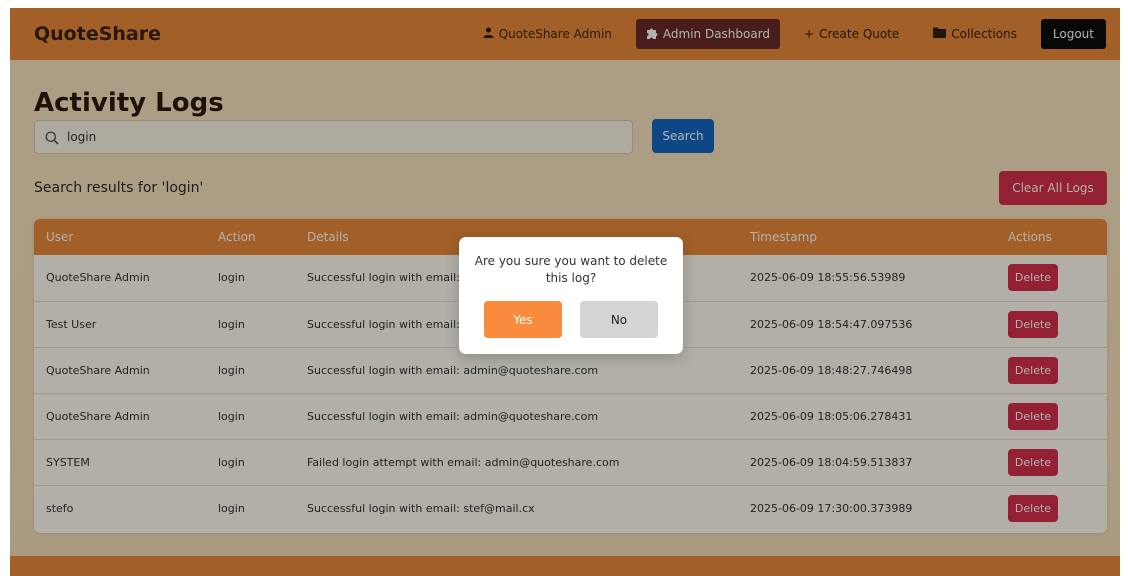 This screenshot has width=1128, height=576. What do you see at coordinates (619, 319) in the screenshot?
I see `confirm-no-button: No` at bounding box center [619, 319].